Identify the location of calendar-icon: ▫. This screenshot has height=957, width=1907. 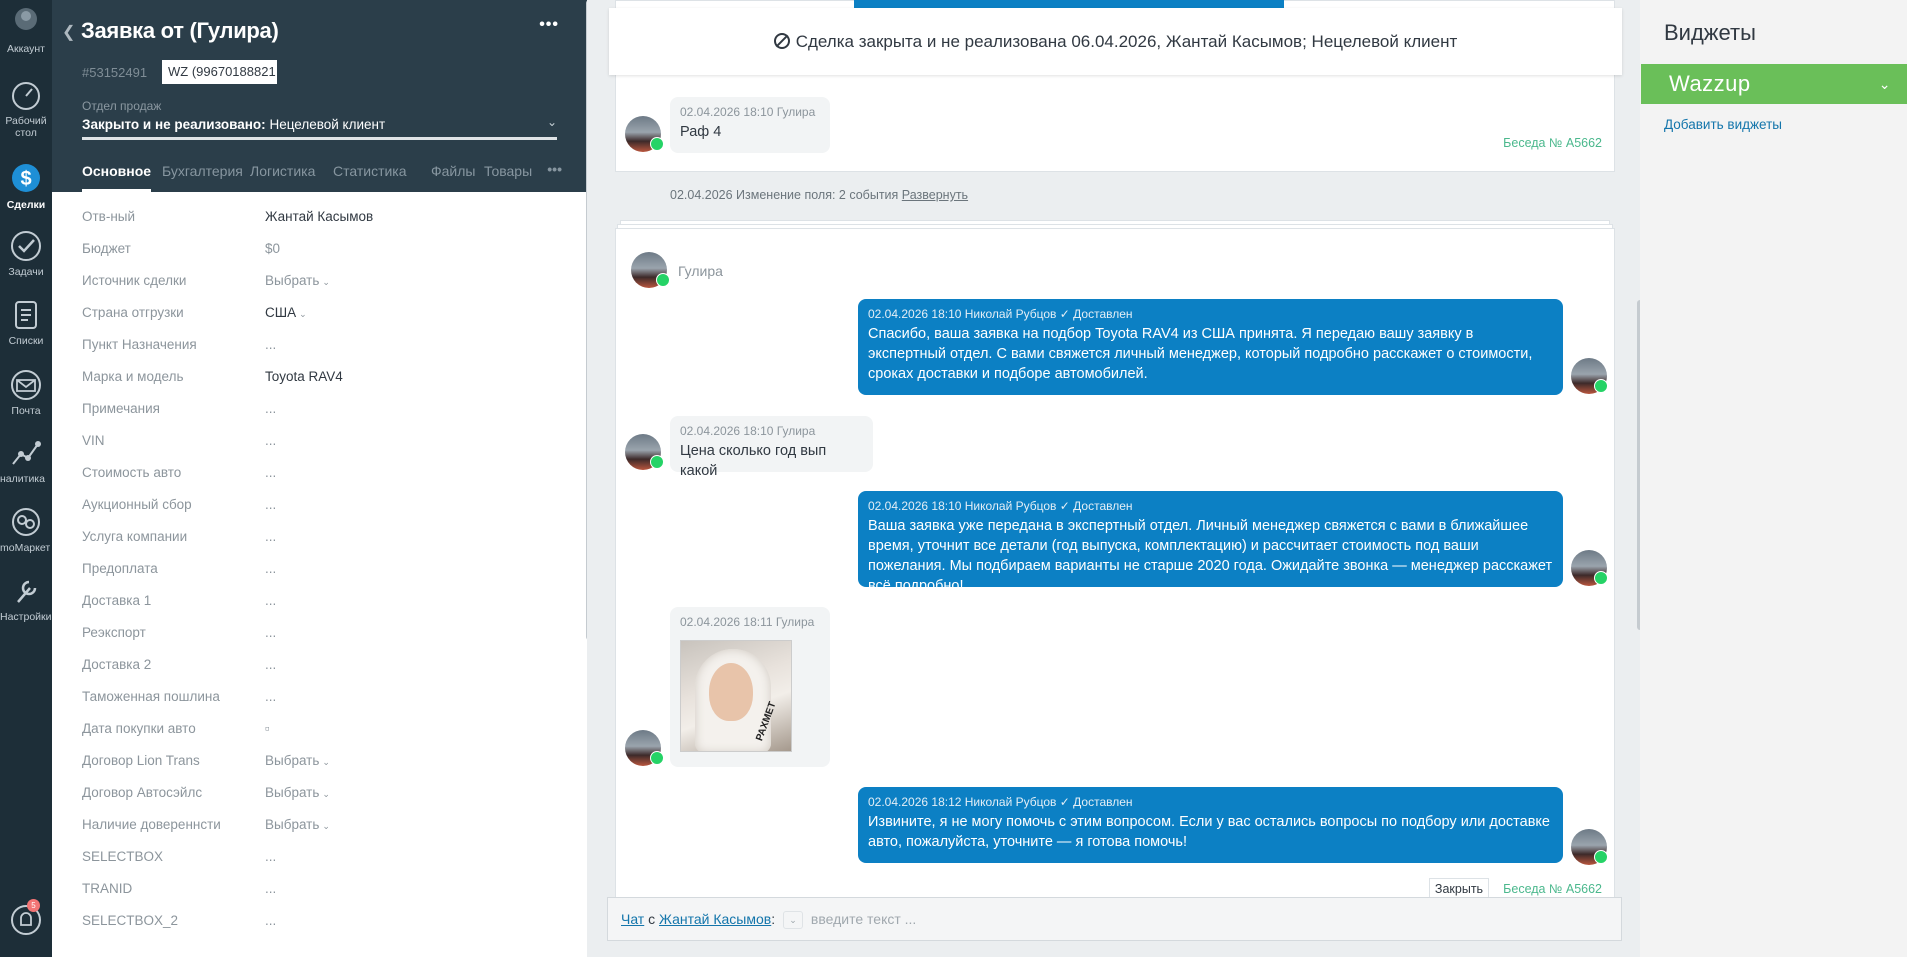
(267, 728).